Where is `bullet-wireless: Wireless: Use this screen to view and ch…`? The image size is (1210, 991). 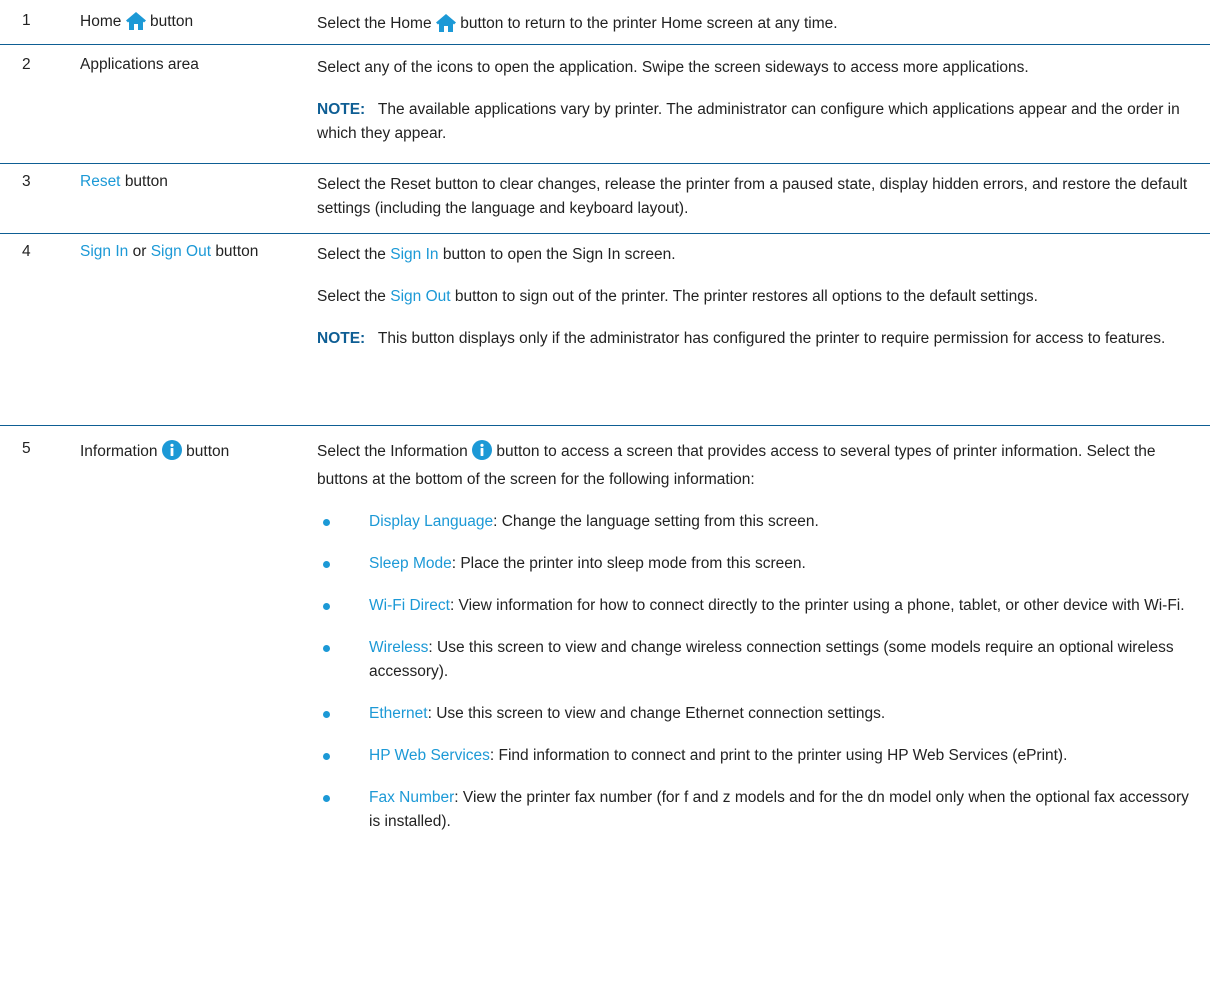 bullet-wireless: Wireless: Use this screen to view and ch… is located at coordinates (759, 660).